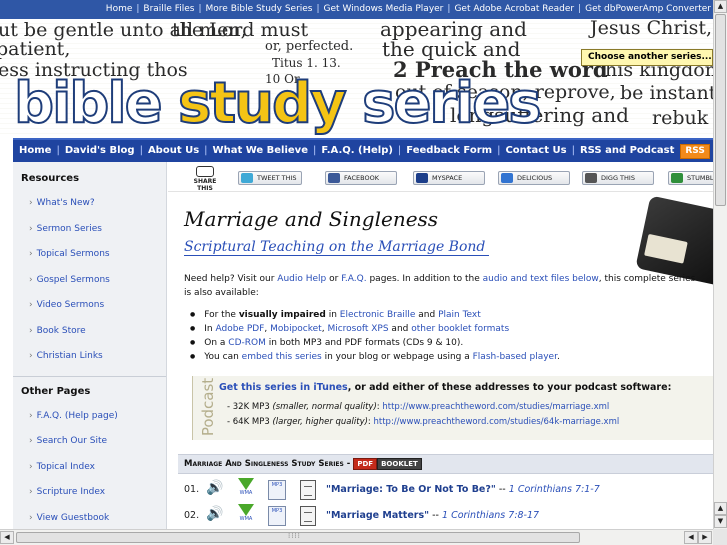 This screenshot has width=727, height=545. I want to click on scroll-left-button: ◀, so click(7, 537).